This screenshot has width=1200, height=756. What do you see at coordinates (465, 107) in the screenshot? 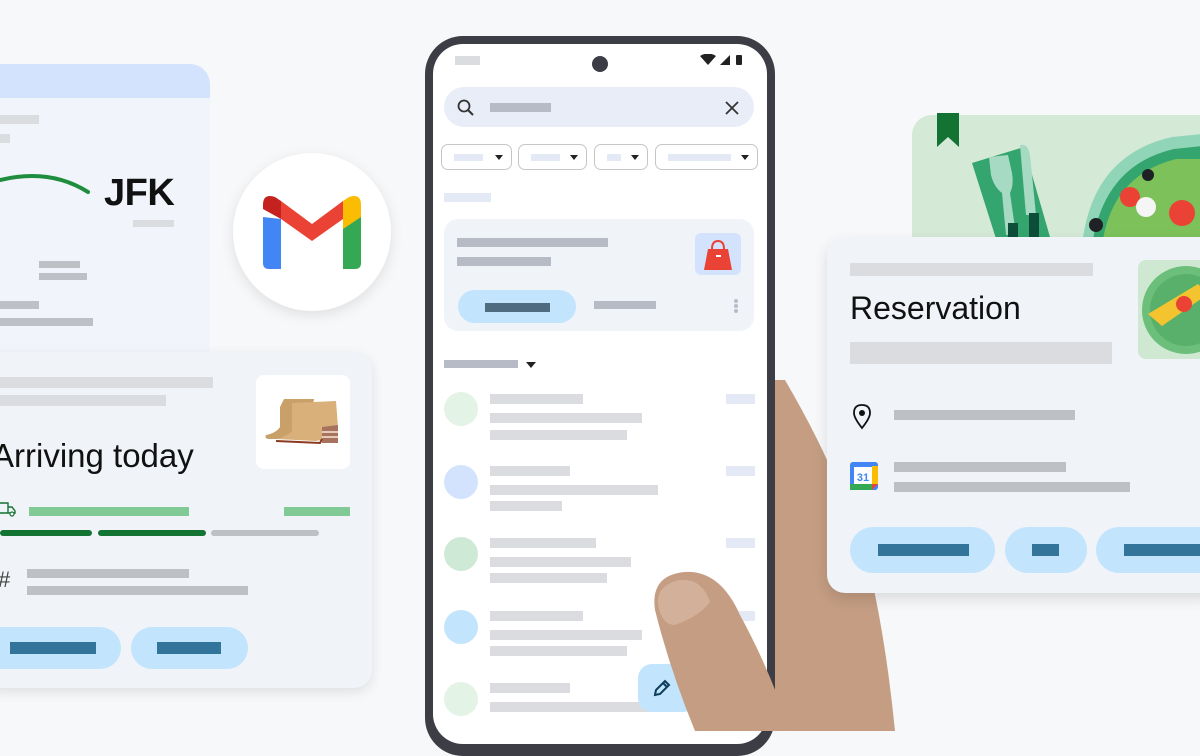
I see `search-icon` at bounding box center [465, 107].